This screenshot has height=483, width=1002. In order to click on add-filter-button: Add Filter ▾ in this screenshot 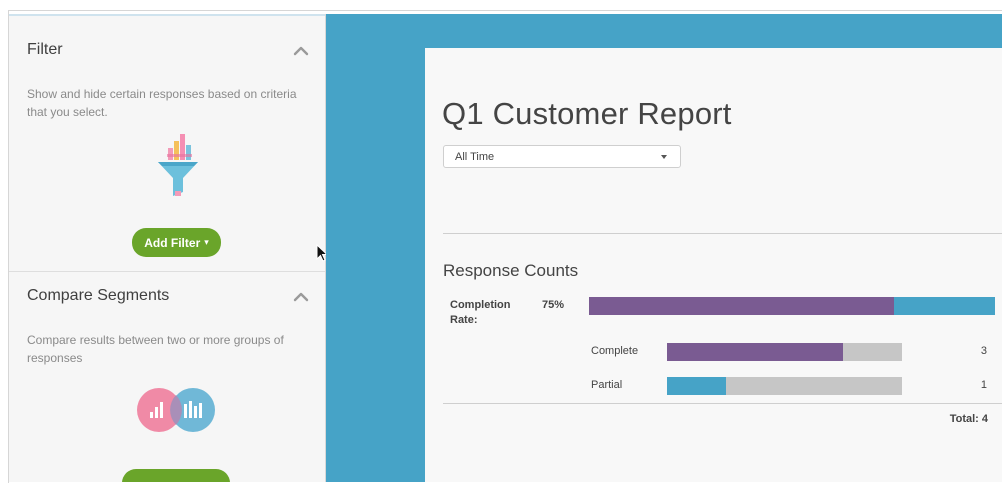, I will do `click(176, 242)`.